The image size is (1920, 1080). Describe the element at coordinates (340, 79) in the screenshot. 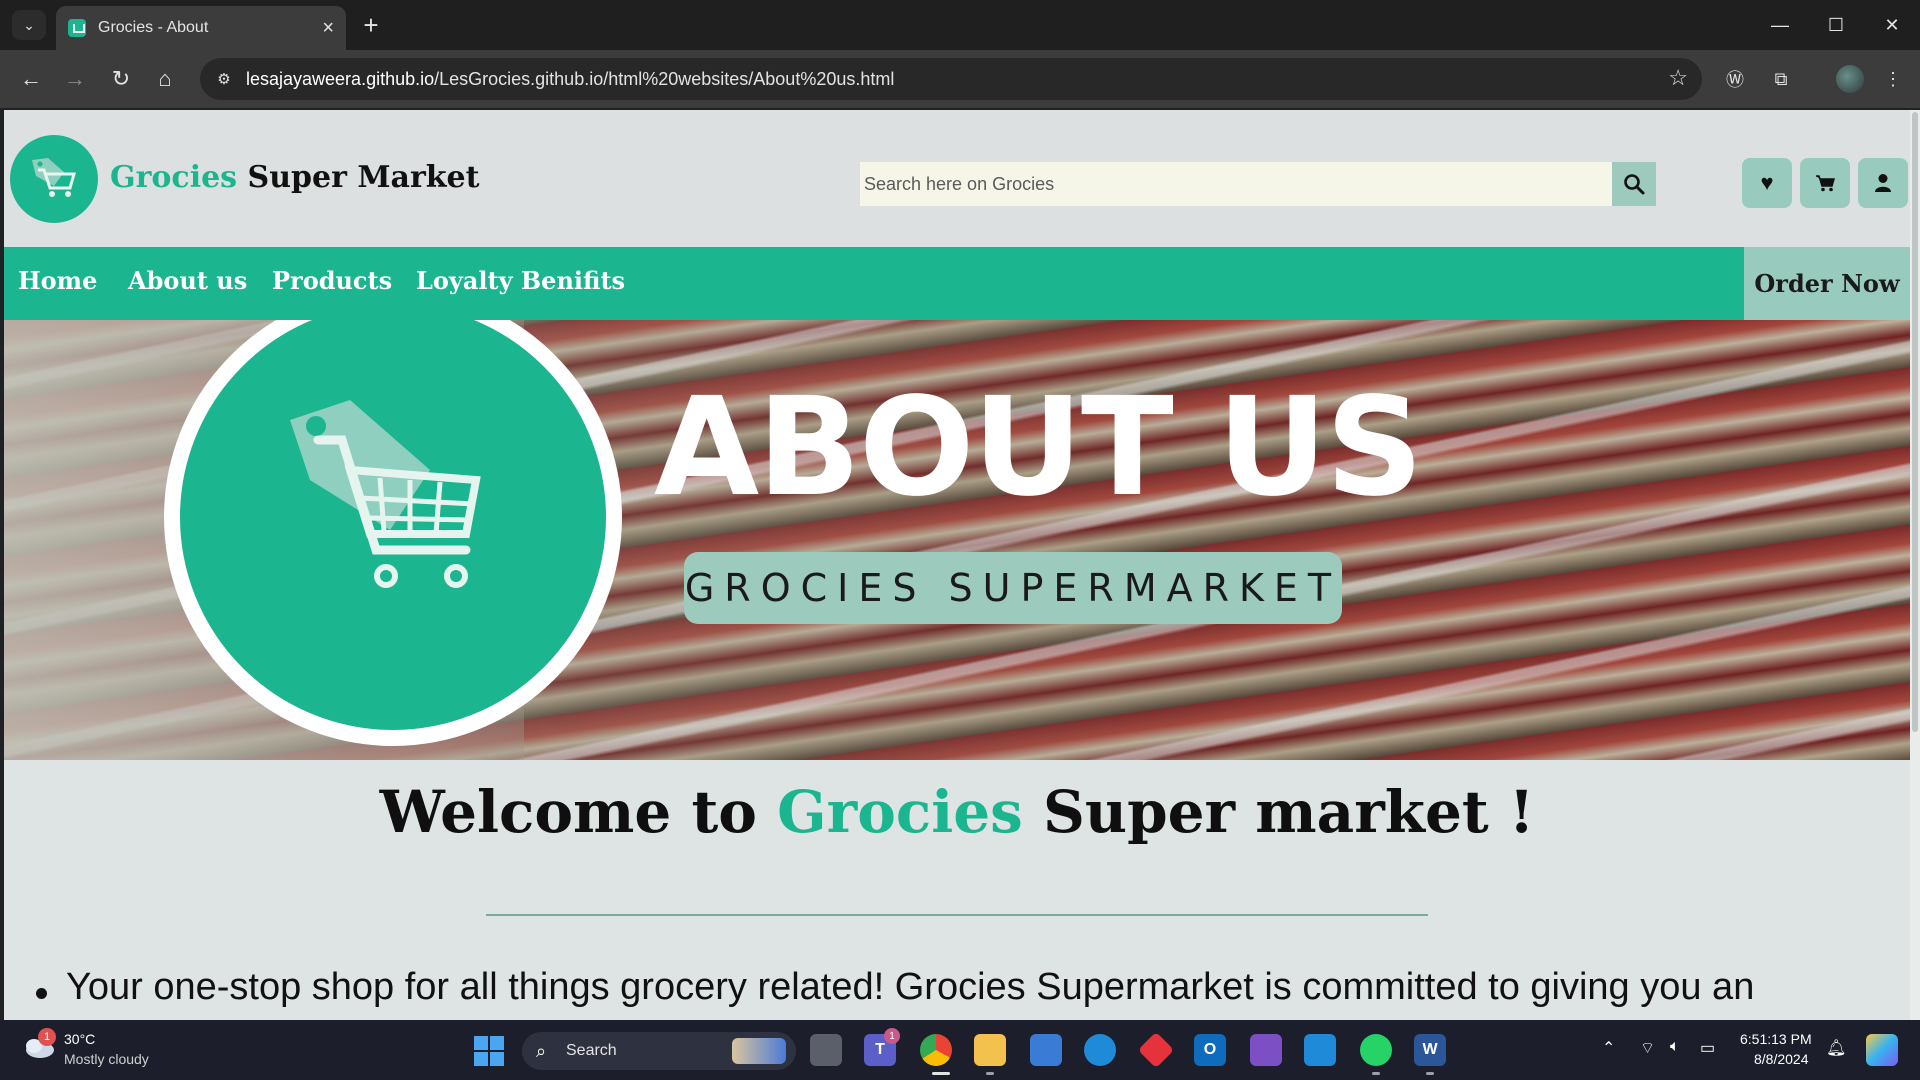

I see `url-host: lesajayaweera.github.io` at that location.